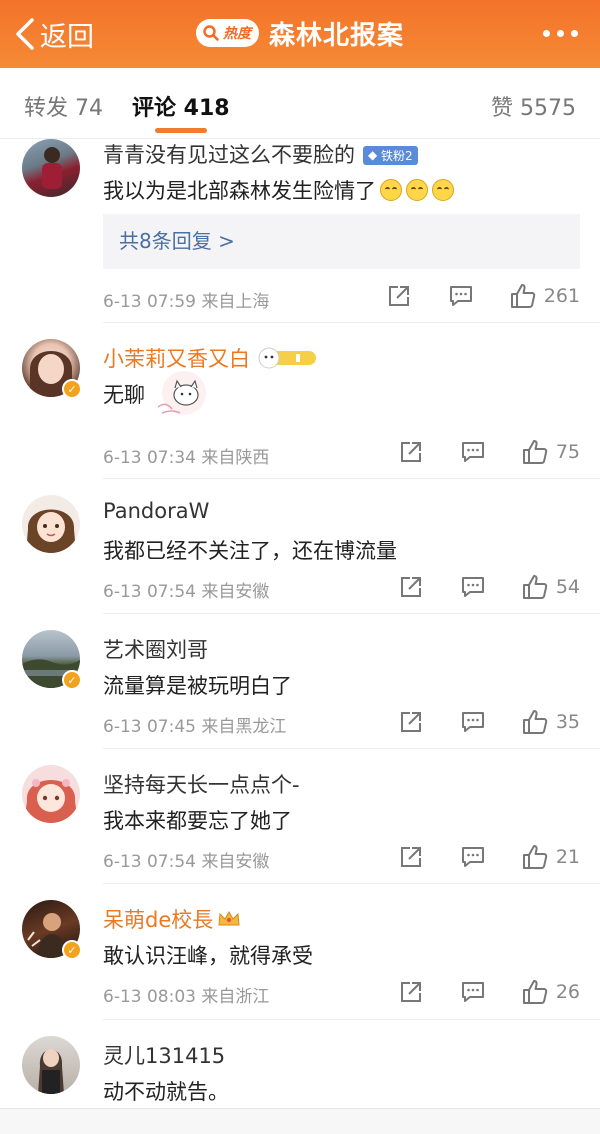 The image size is (600, 1134). I want to click on like-count: 261, so click(561, 296).